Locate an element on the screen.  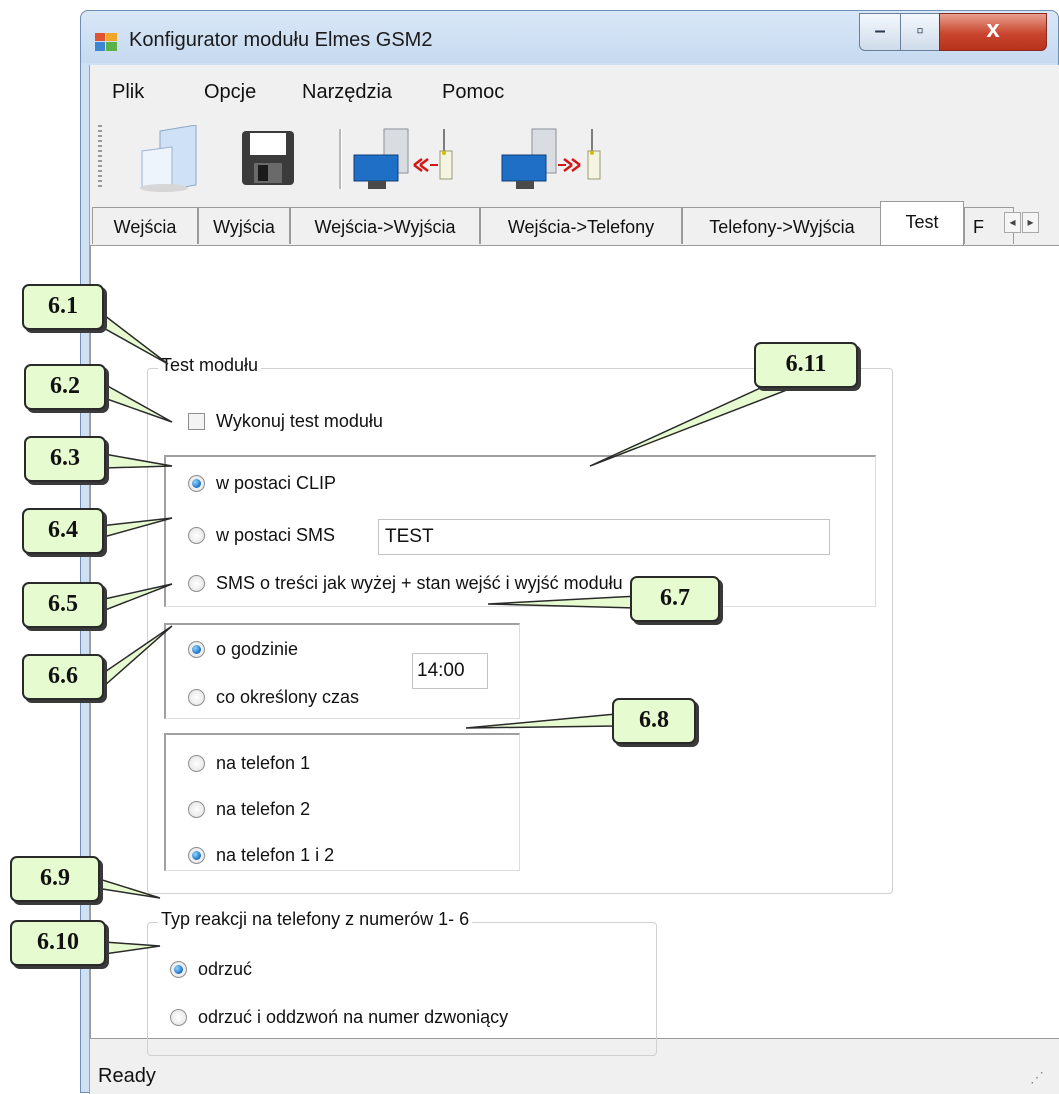
callout-6-7: 6.7 is located at coordinates (675, 599).